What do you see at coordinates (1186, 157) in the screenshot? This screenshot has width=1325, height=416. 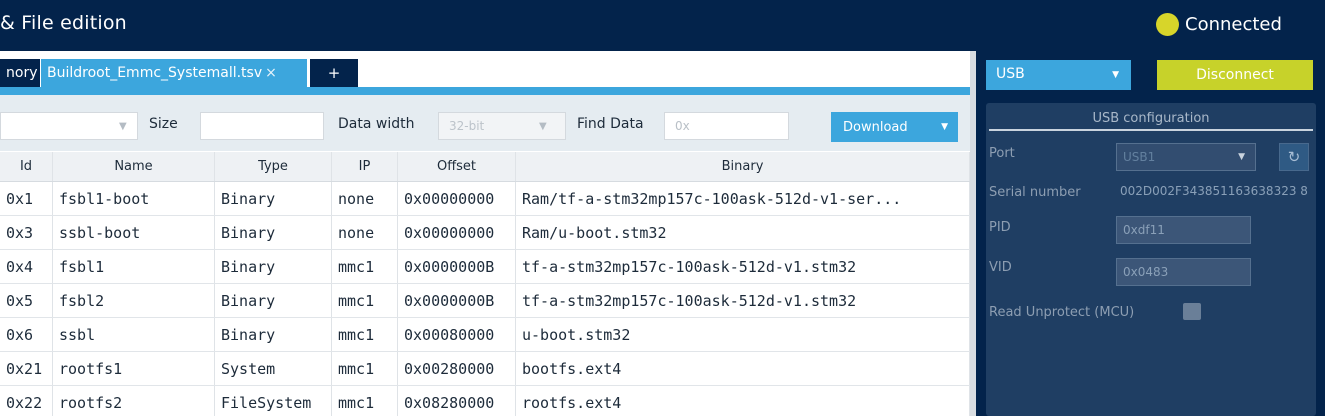 I see `port-select: USB1 ▼` at bounding box center [1186, 157].